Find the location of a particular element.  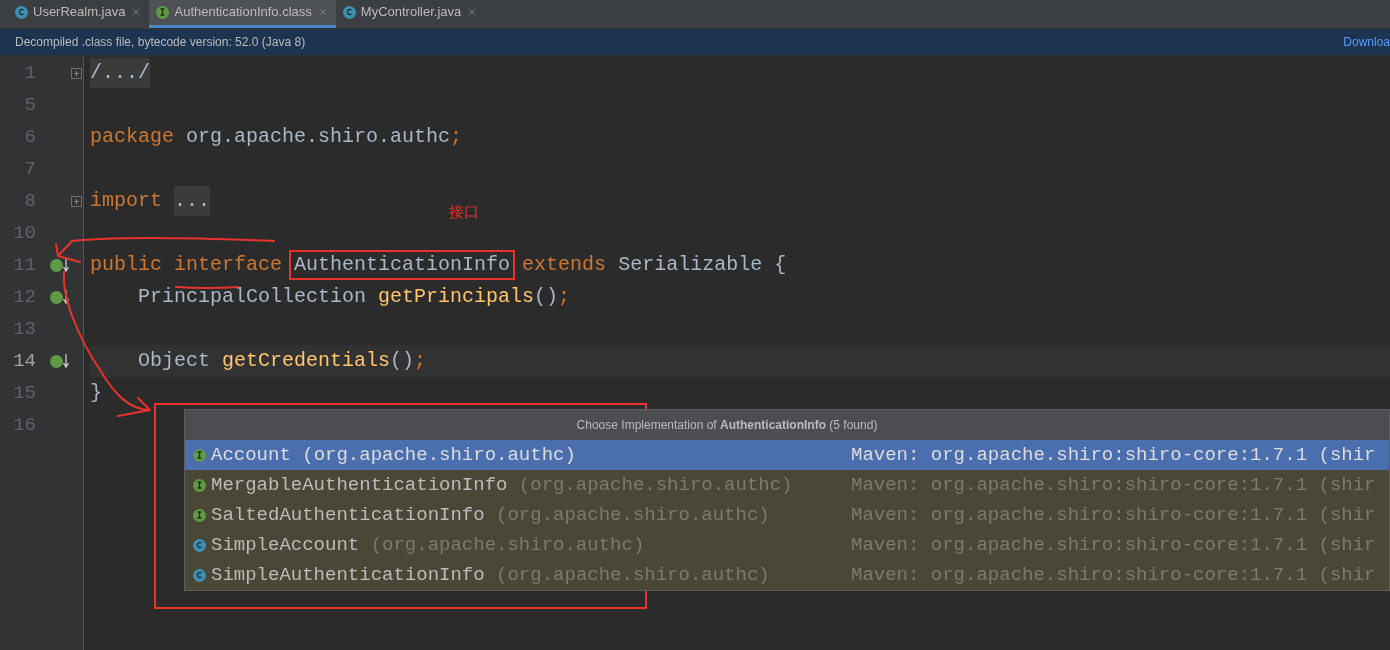

code-token: Object is located at coordinates (174, 361).